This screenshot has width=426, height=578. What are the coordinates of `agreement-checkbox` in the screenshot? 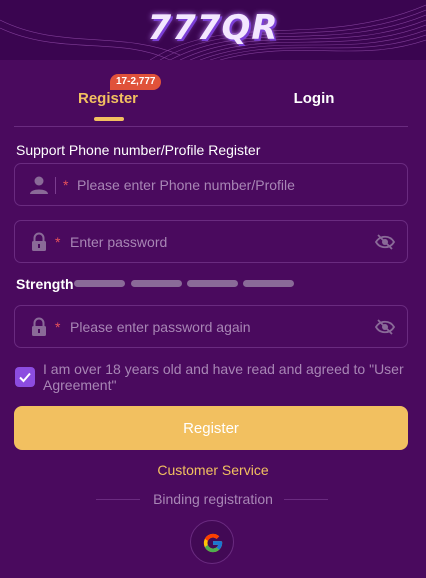 It's located at (25, 377).